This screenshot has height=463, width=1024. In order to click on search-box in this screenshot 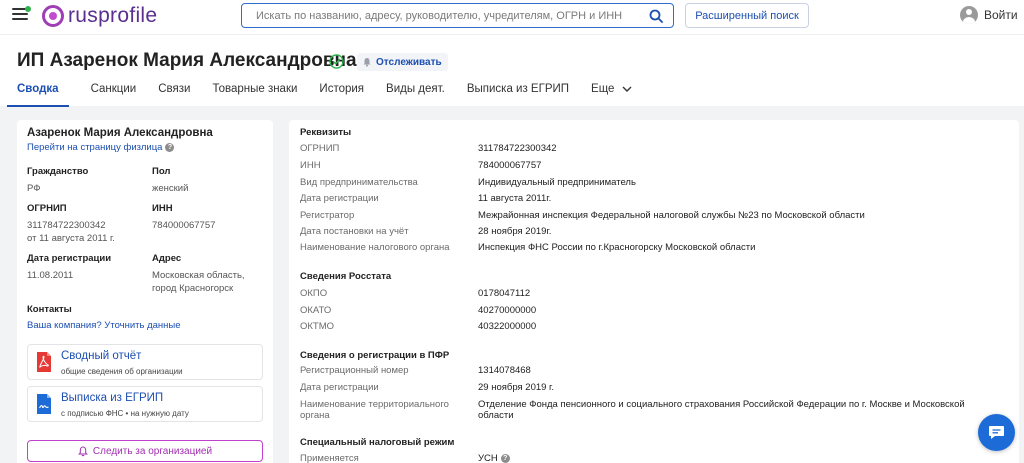, I will do `click(457, 15)`.